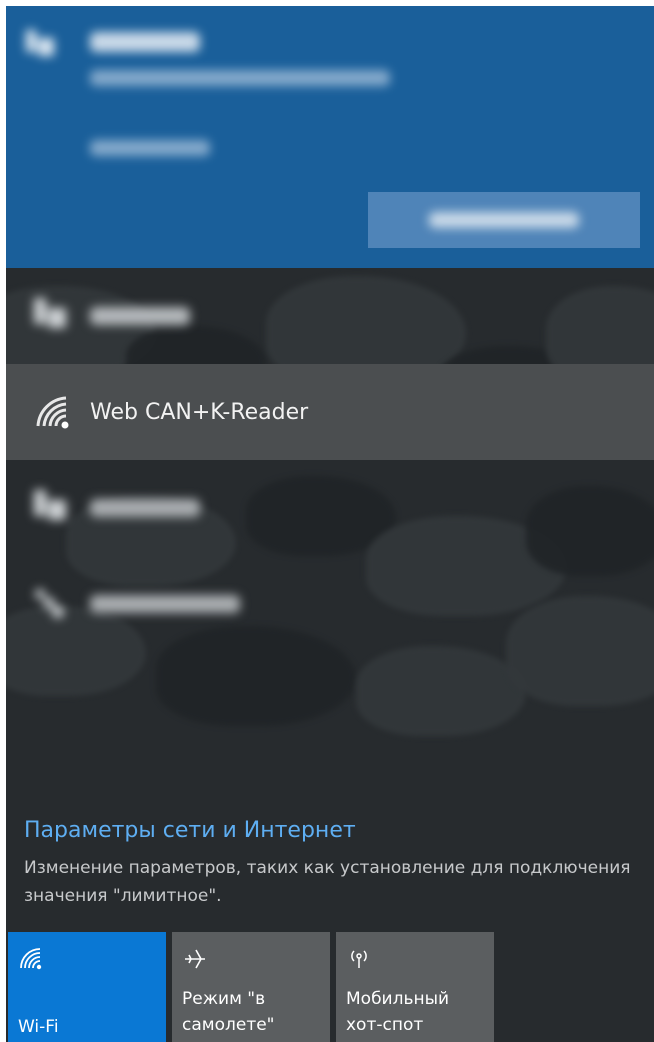 This screenshot has height=1042, width=654. Describe the element at coordinates (359, 959) in the screenshot. I see `hotspot-icon` at that location.